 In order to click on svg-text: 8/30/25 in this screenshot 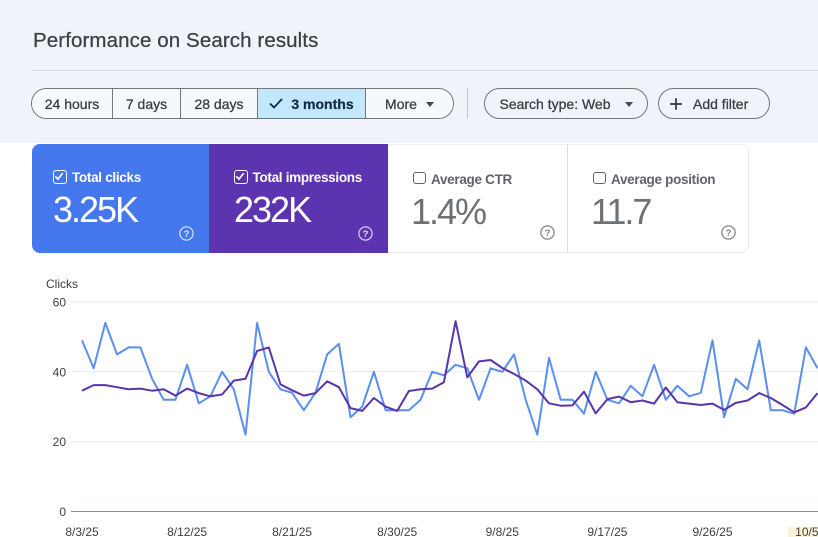, I will do `click(397, 531)`.